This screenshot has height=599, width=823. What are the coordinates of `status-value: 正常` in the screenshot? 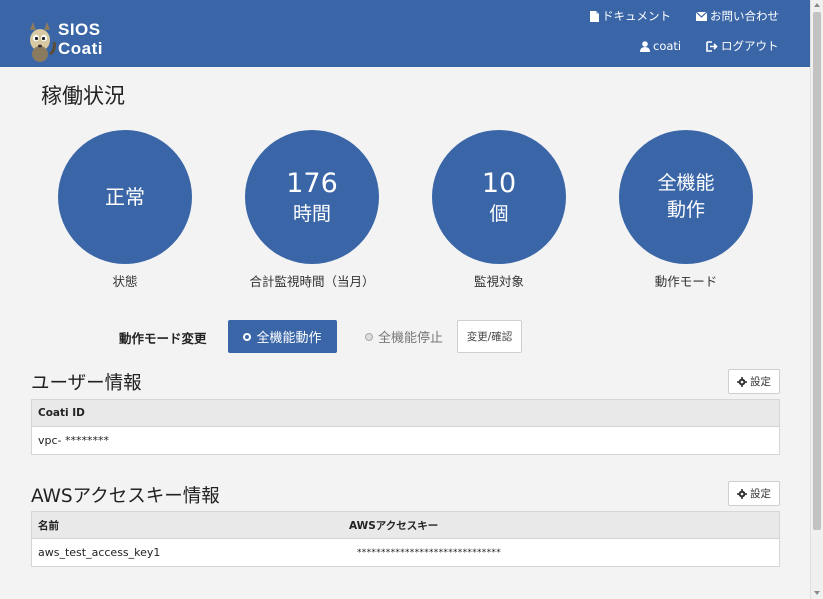 It's located at (125, 197).